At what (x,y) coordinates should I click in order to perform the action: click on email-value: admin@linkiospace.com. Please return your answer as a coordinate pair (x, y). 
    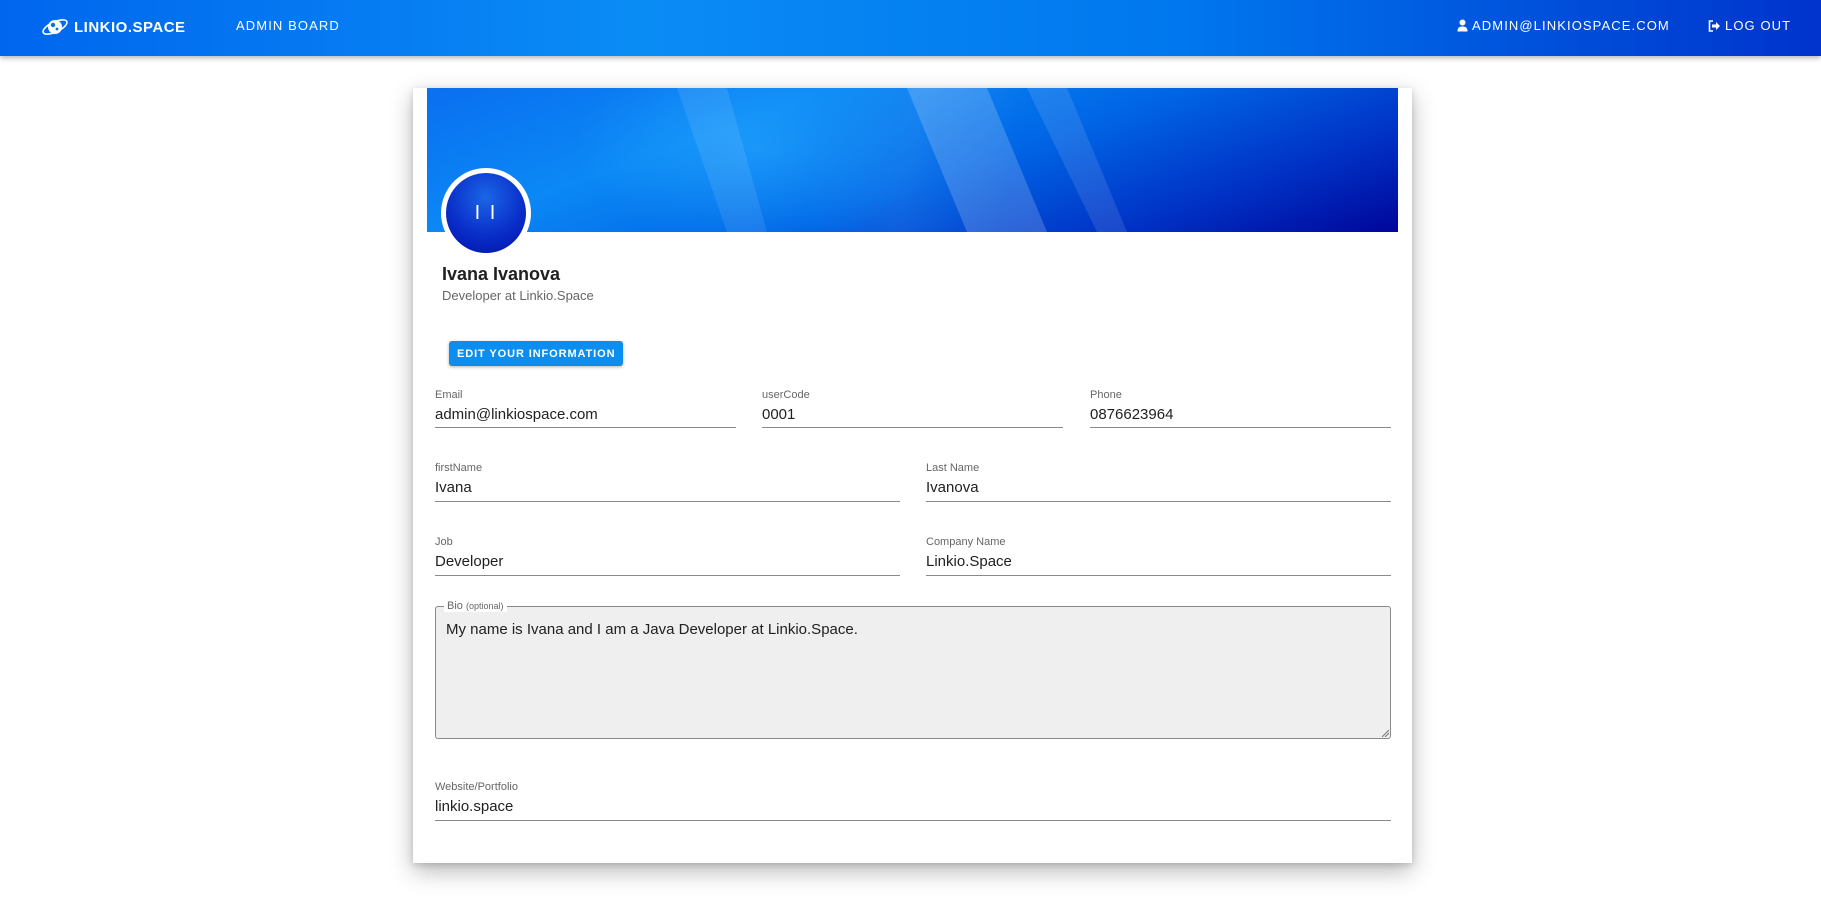
    Looking at the image, I should click on (516, 414).